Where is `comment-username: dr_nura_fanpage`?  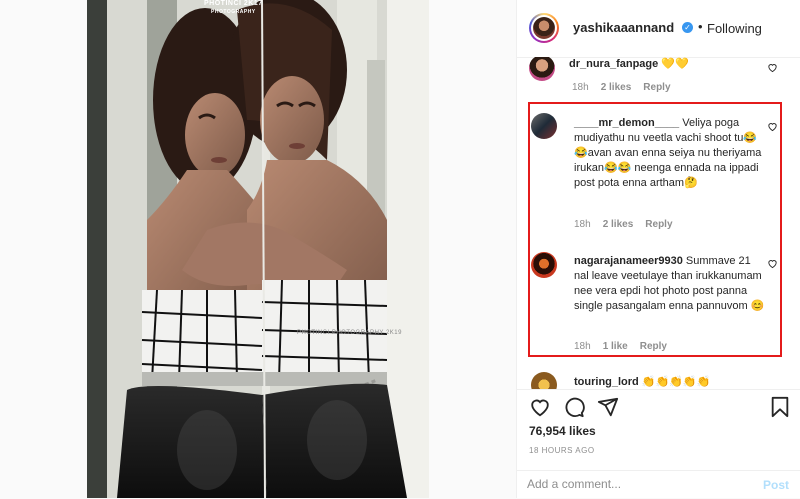
comment-username: dr_nura_fanpage is located at coordinates (613, 64).